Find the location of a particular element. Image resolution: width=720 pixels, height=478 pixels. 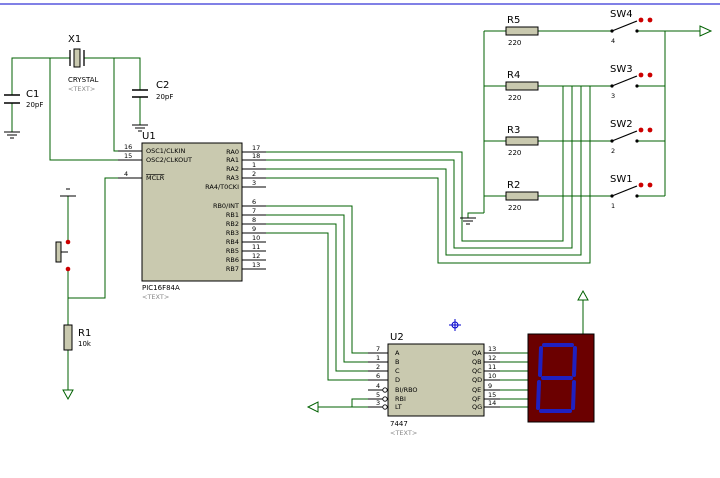

reset-button is located at coordinates (63, 255).